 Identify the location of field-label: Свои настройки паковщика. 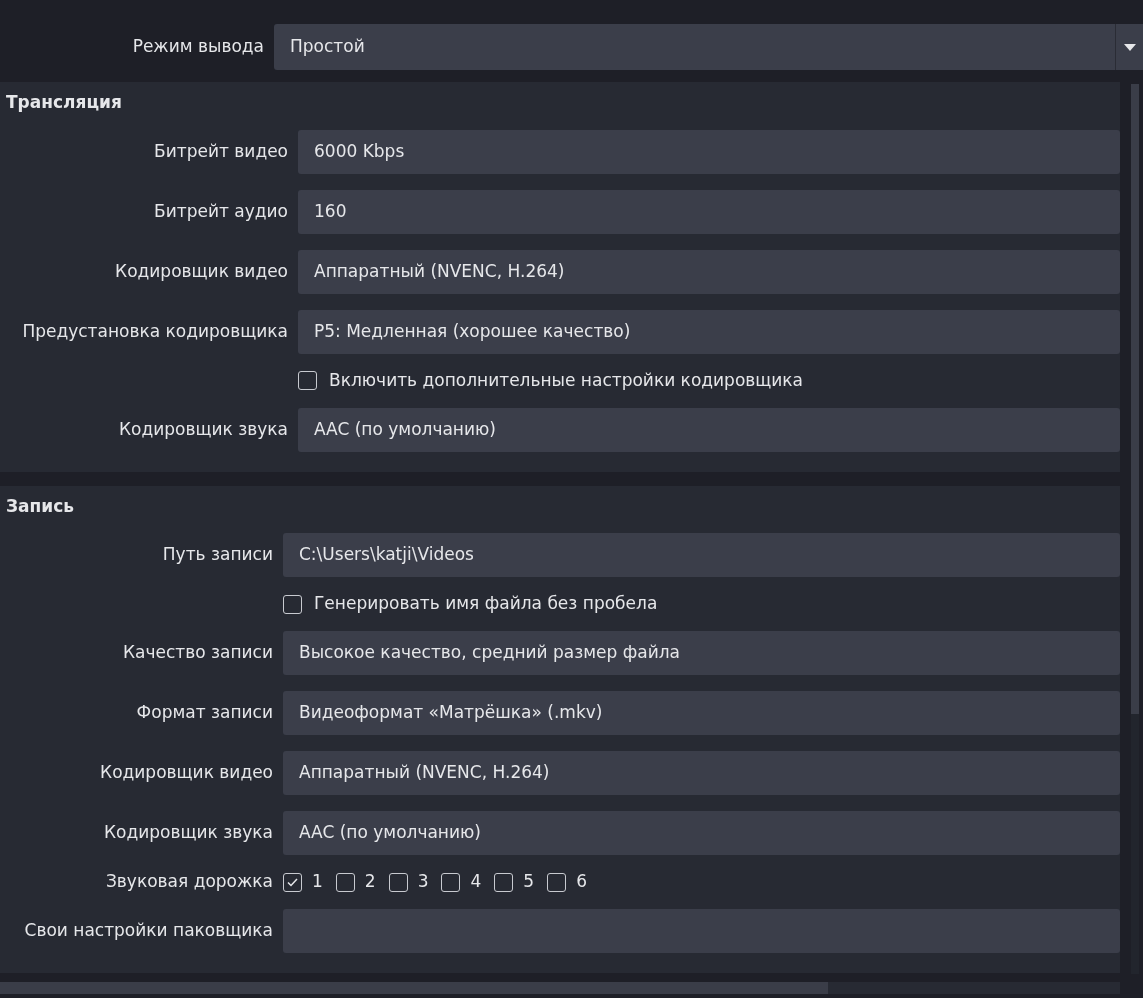
(148, 931).